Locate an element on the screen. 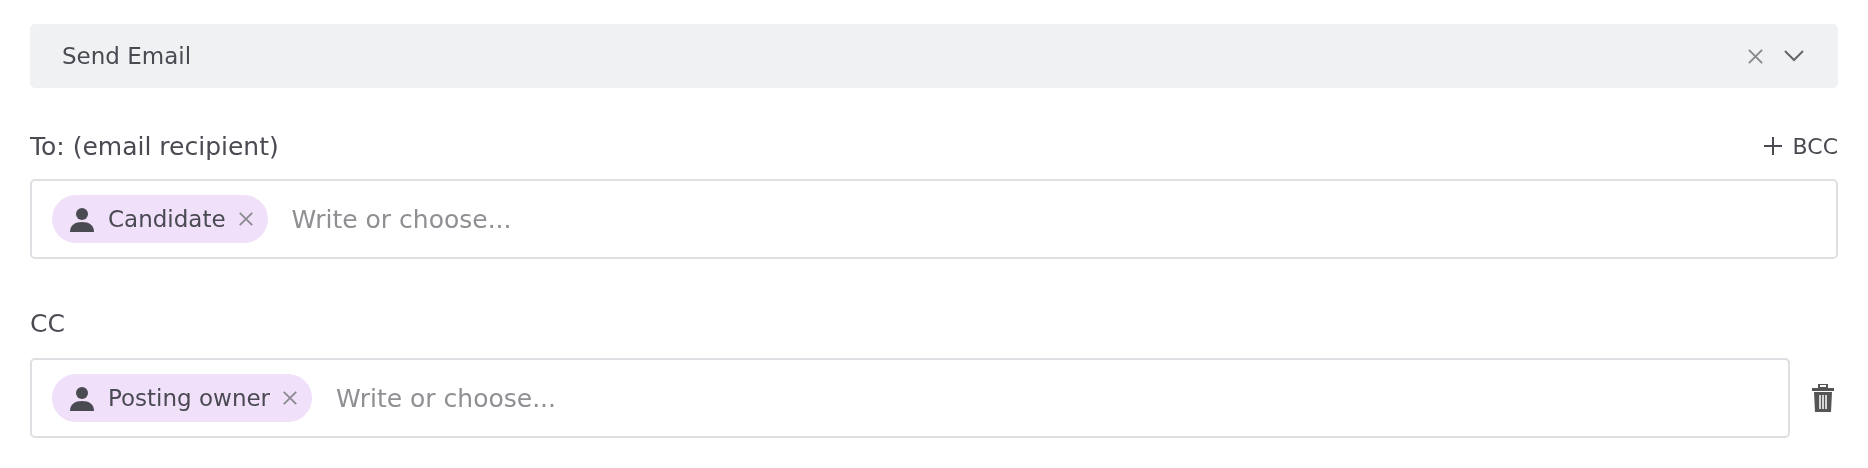 The height and width of the screenshot is (468, 1868). chevron-down-icon is located at coordinates (1794, 56).